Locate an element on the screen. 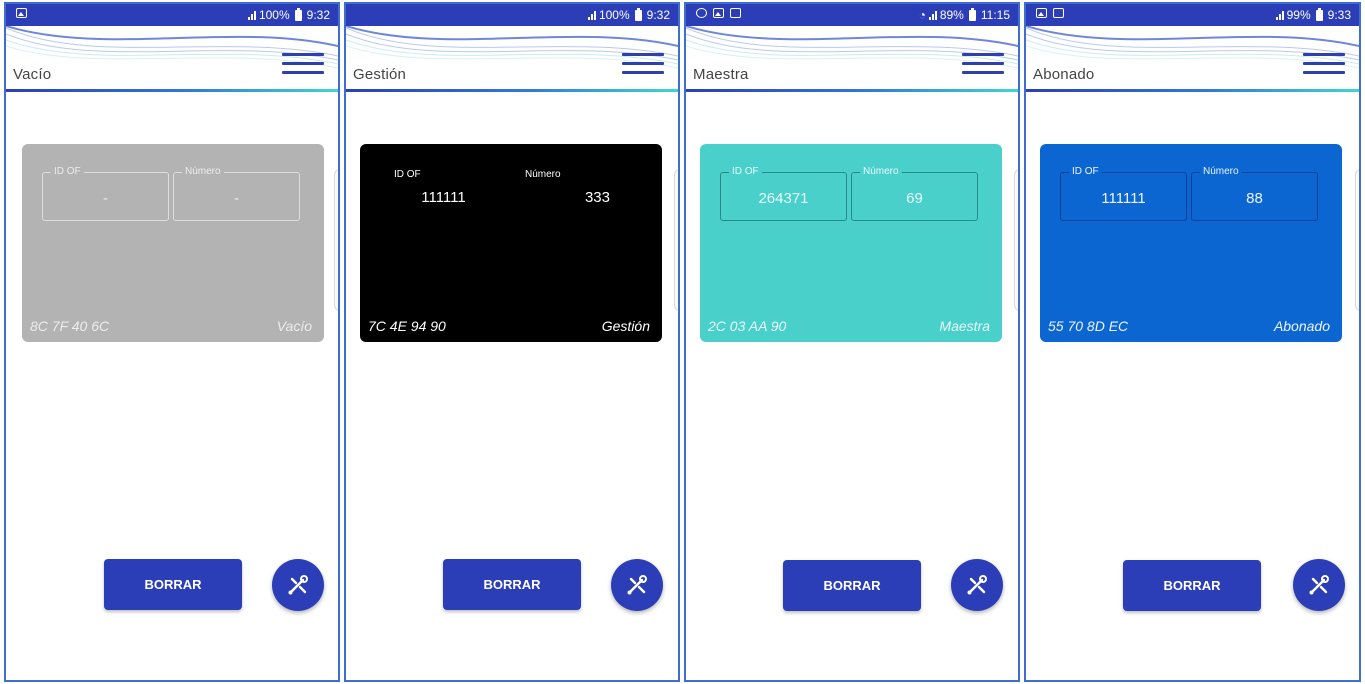 The image size is (1365, 684). app-header: Abonado is located at coordinates (1192, 59).